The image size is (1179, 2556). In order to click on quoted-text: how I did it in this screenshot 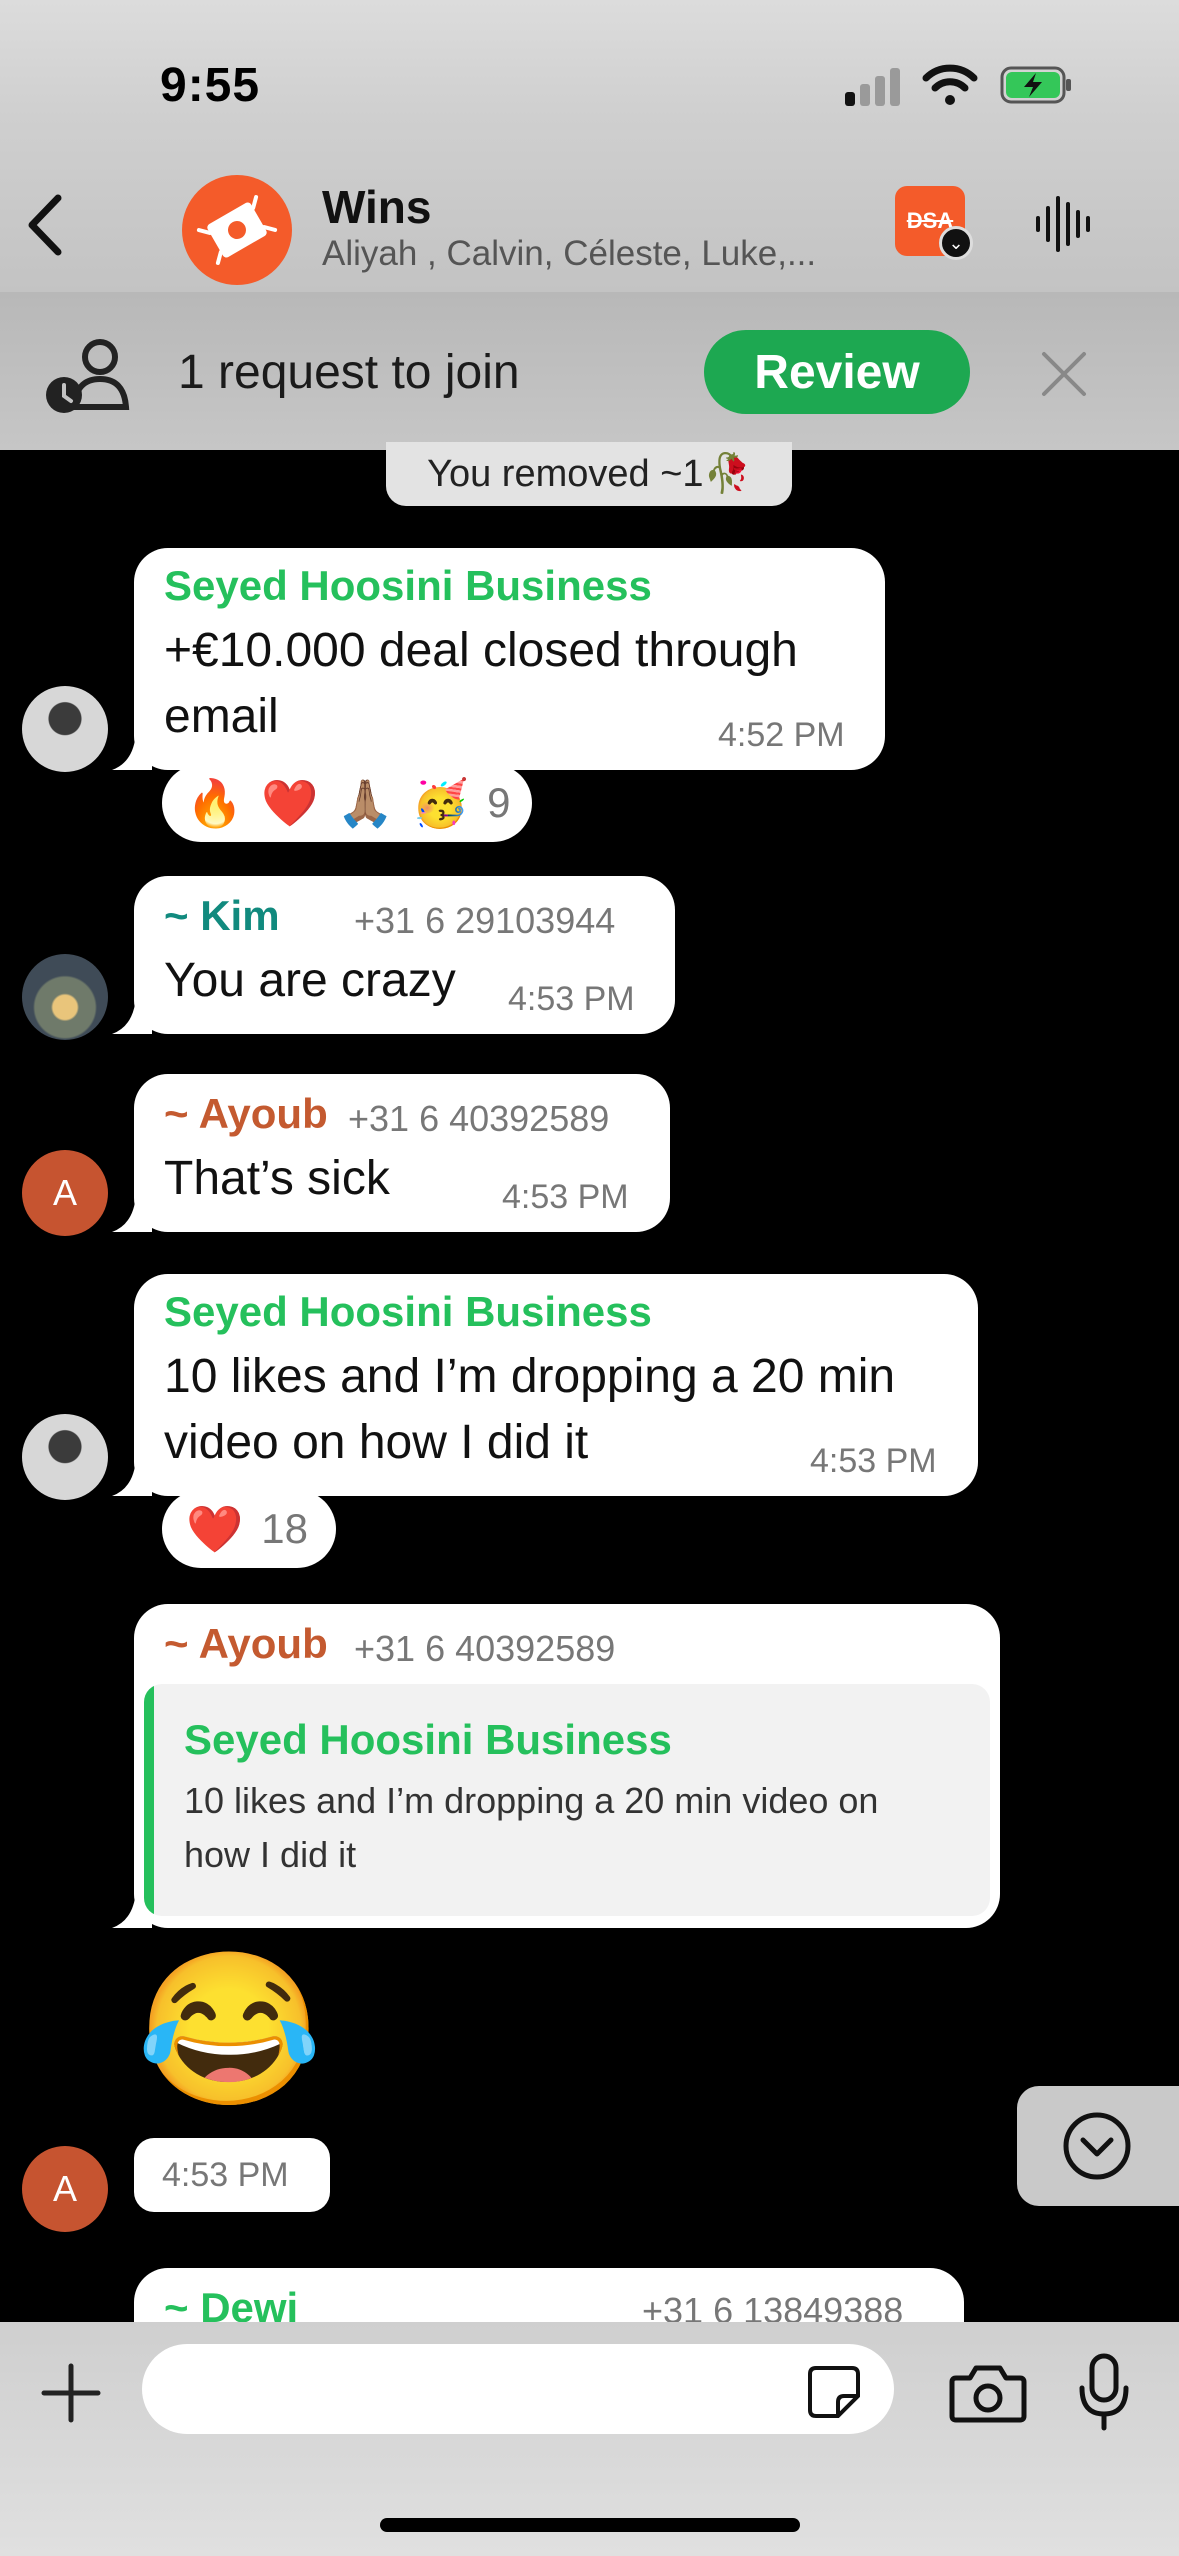, I will do `click(270, 1854)`.